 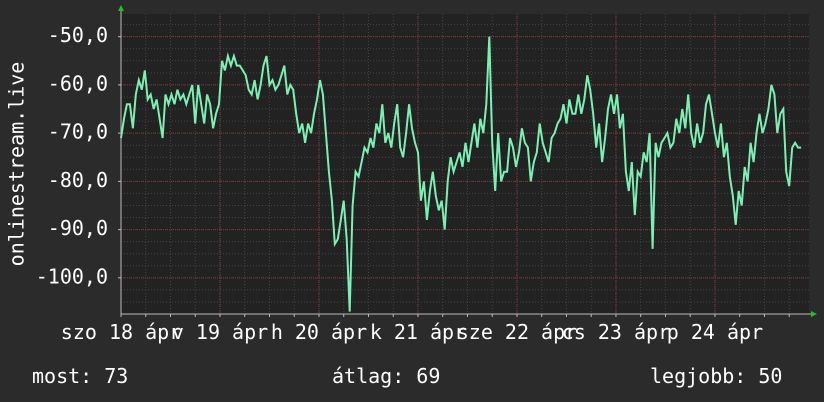 What do you see at coordinates (616, 332) in the screenshot?
I see `x-tick-label: cs 23 ápr` at bounding box center [616, 332].